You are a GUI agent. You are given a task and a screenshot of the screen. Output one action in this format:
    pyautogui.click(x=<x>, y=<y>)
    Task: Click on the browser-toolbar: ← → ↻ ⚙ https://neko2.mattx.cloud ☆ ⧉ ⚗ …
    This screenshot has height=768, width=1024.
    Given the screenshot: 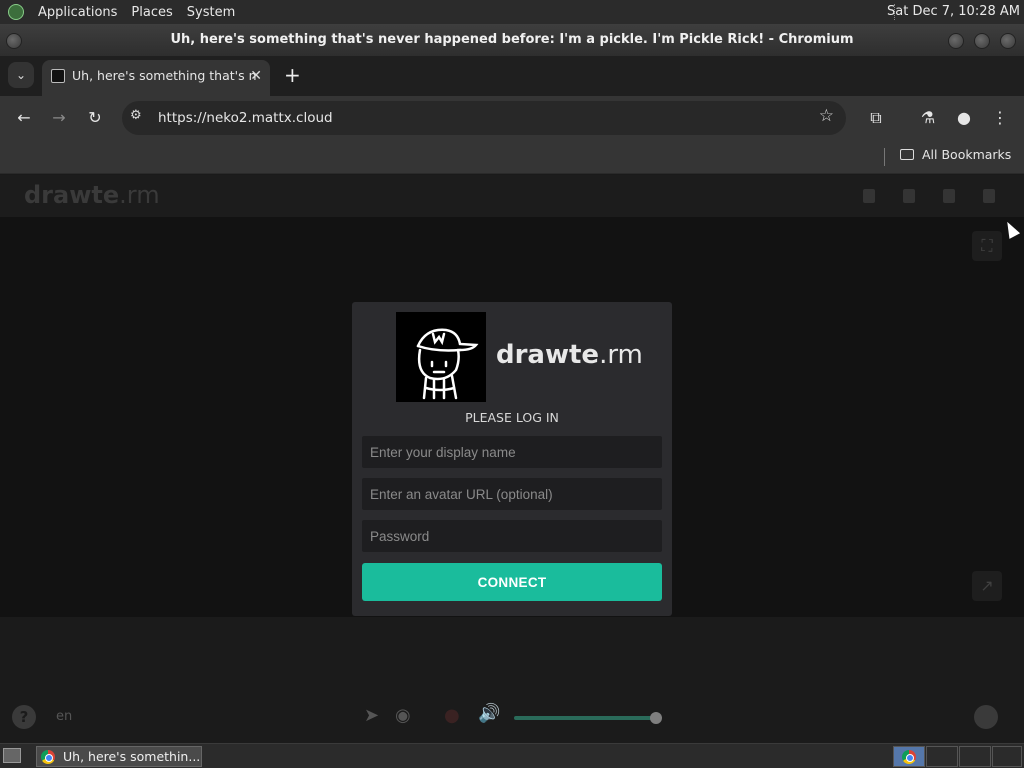 What is the action you would take?
    pyautogui.click(x=512, y=118)
    